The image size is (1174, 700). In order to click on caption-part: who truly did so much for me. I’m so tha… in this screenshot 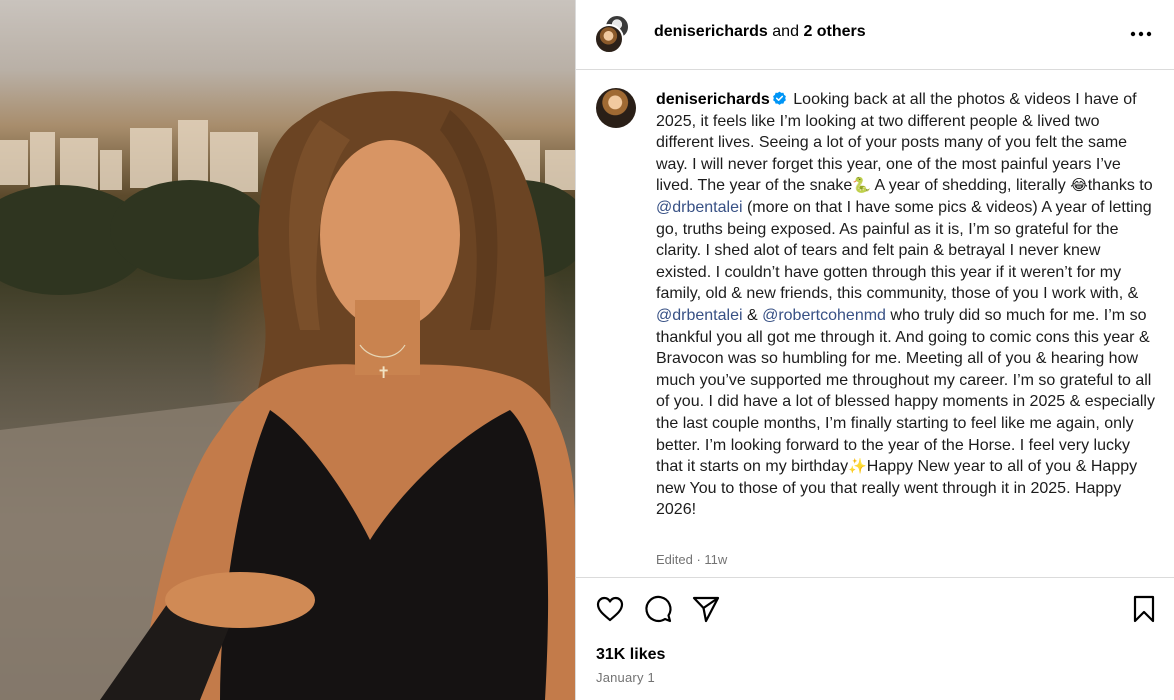, I will do `click(905, 391)`.